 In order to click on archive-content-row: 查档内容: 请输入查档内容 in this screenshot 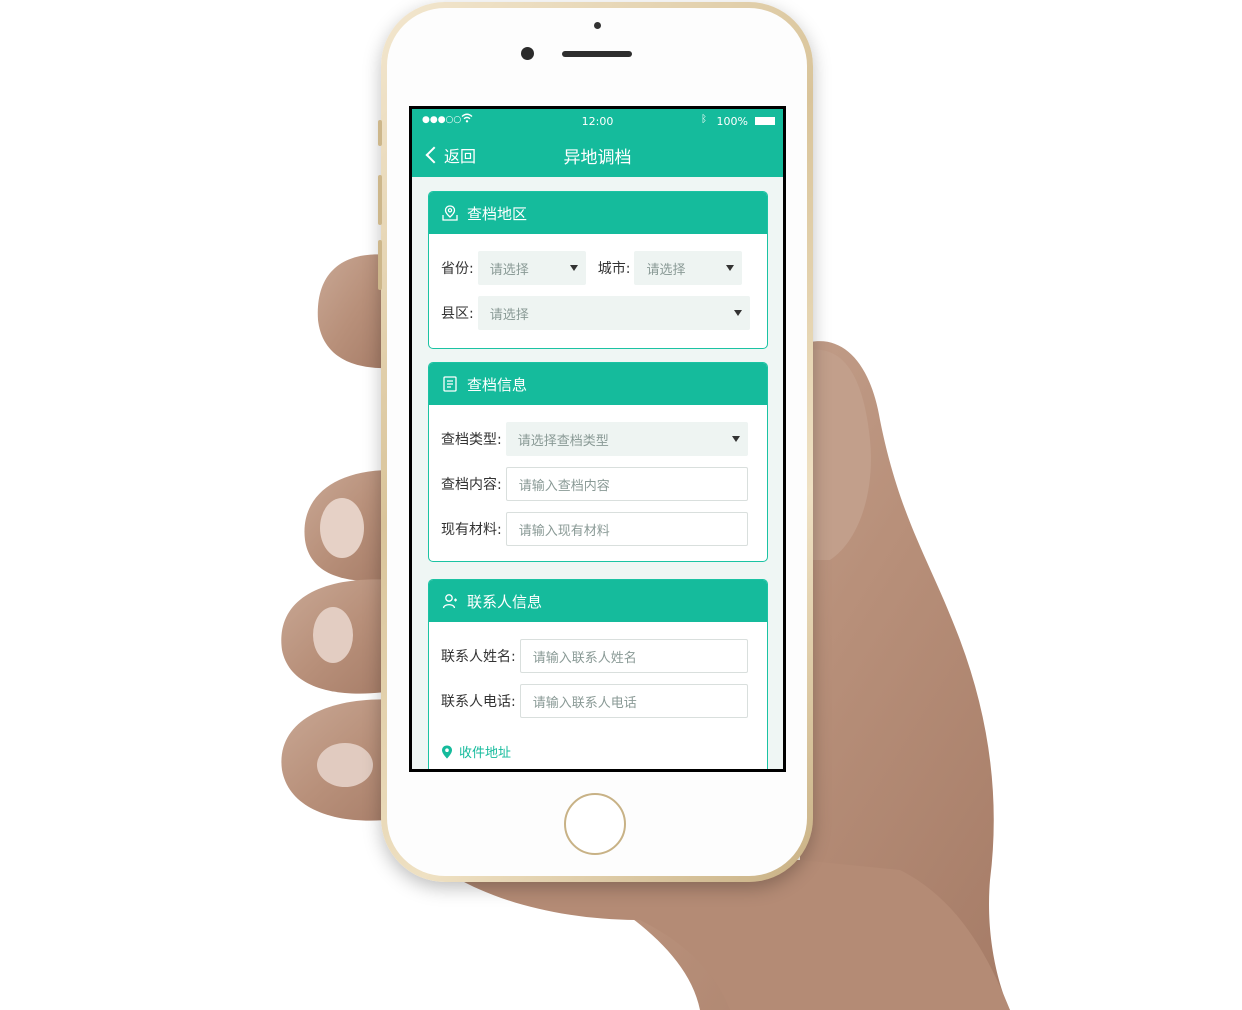, I will do `click(594, 484)`.